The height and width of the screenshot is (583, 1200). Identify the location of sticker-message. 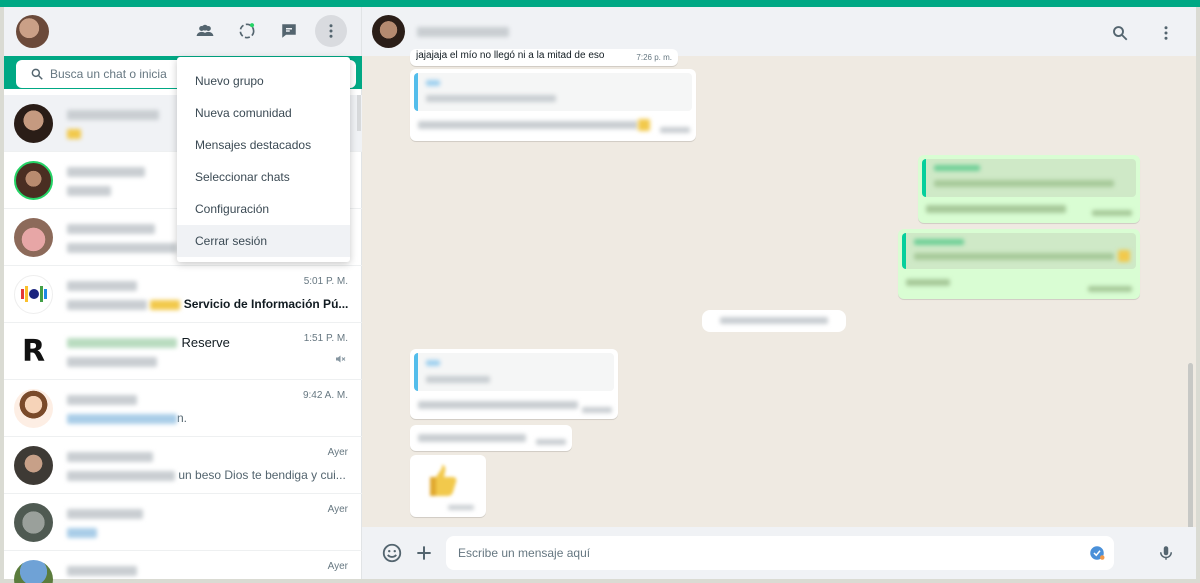
(448, 486).